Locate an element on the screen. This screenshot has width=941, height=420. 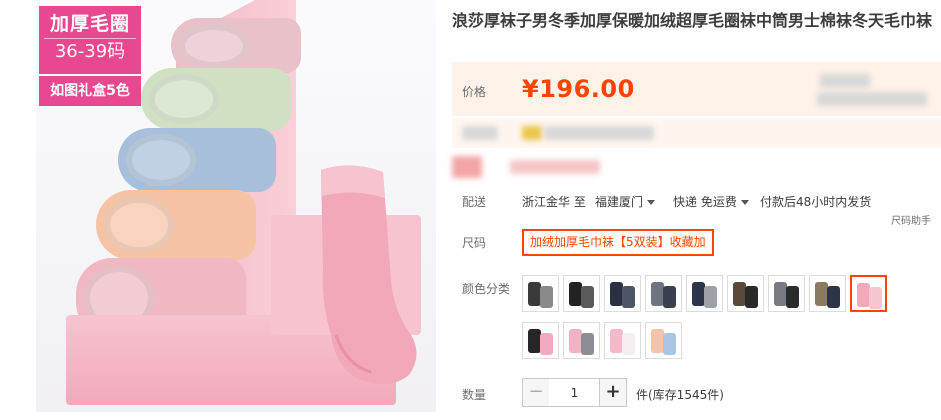
color-swatch-navy-gray is located at coordinates (704, 293).